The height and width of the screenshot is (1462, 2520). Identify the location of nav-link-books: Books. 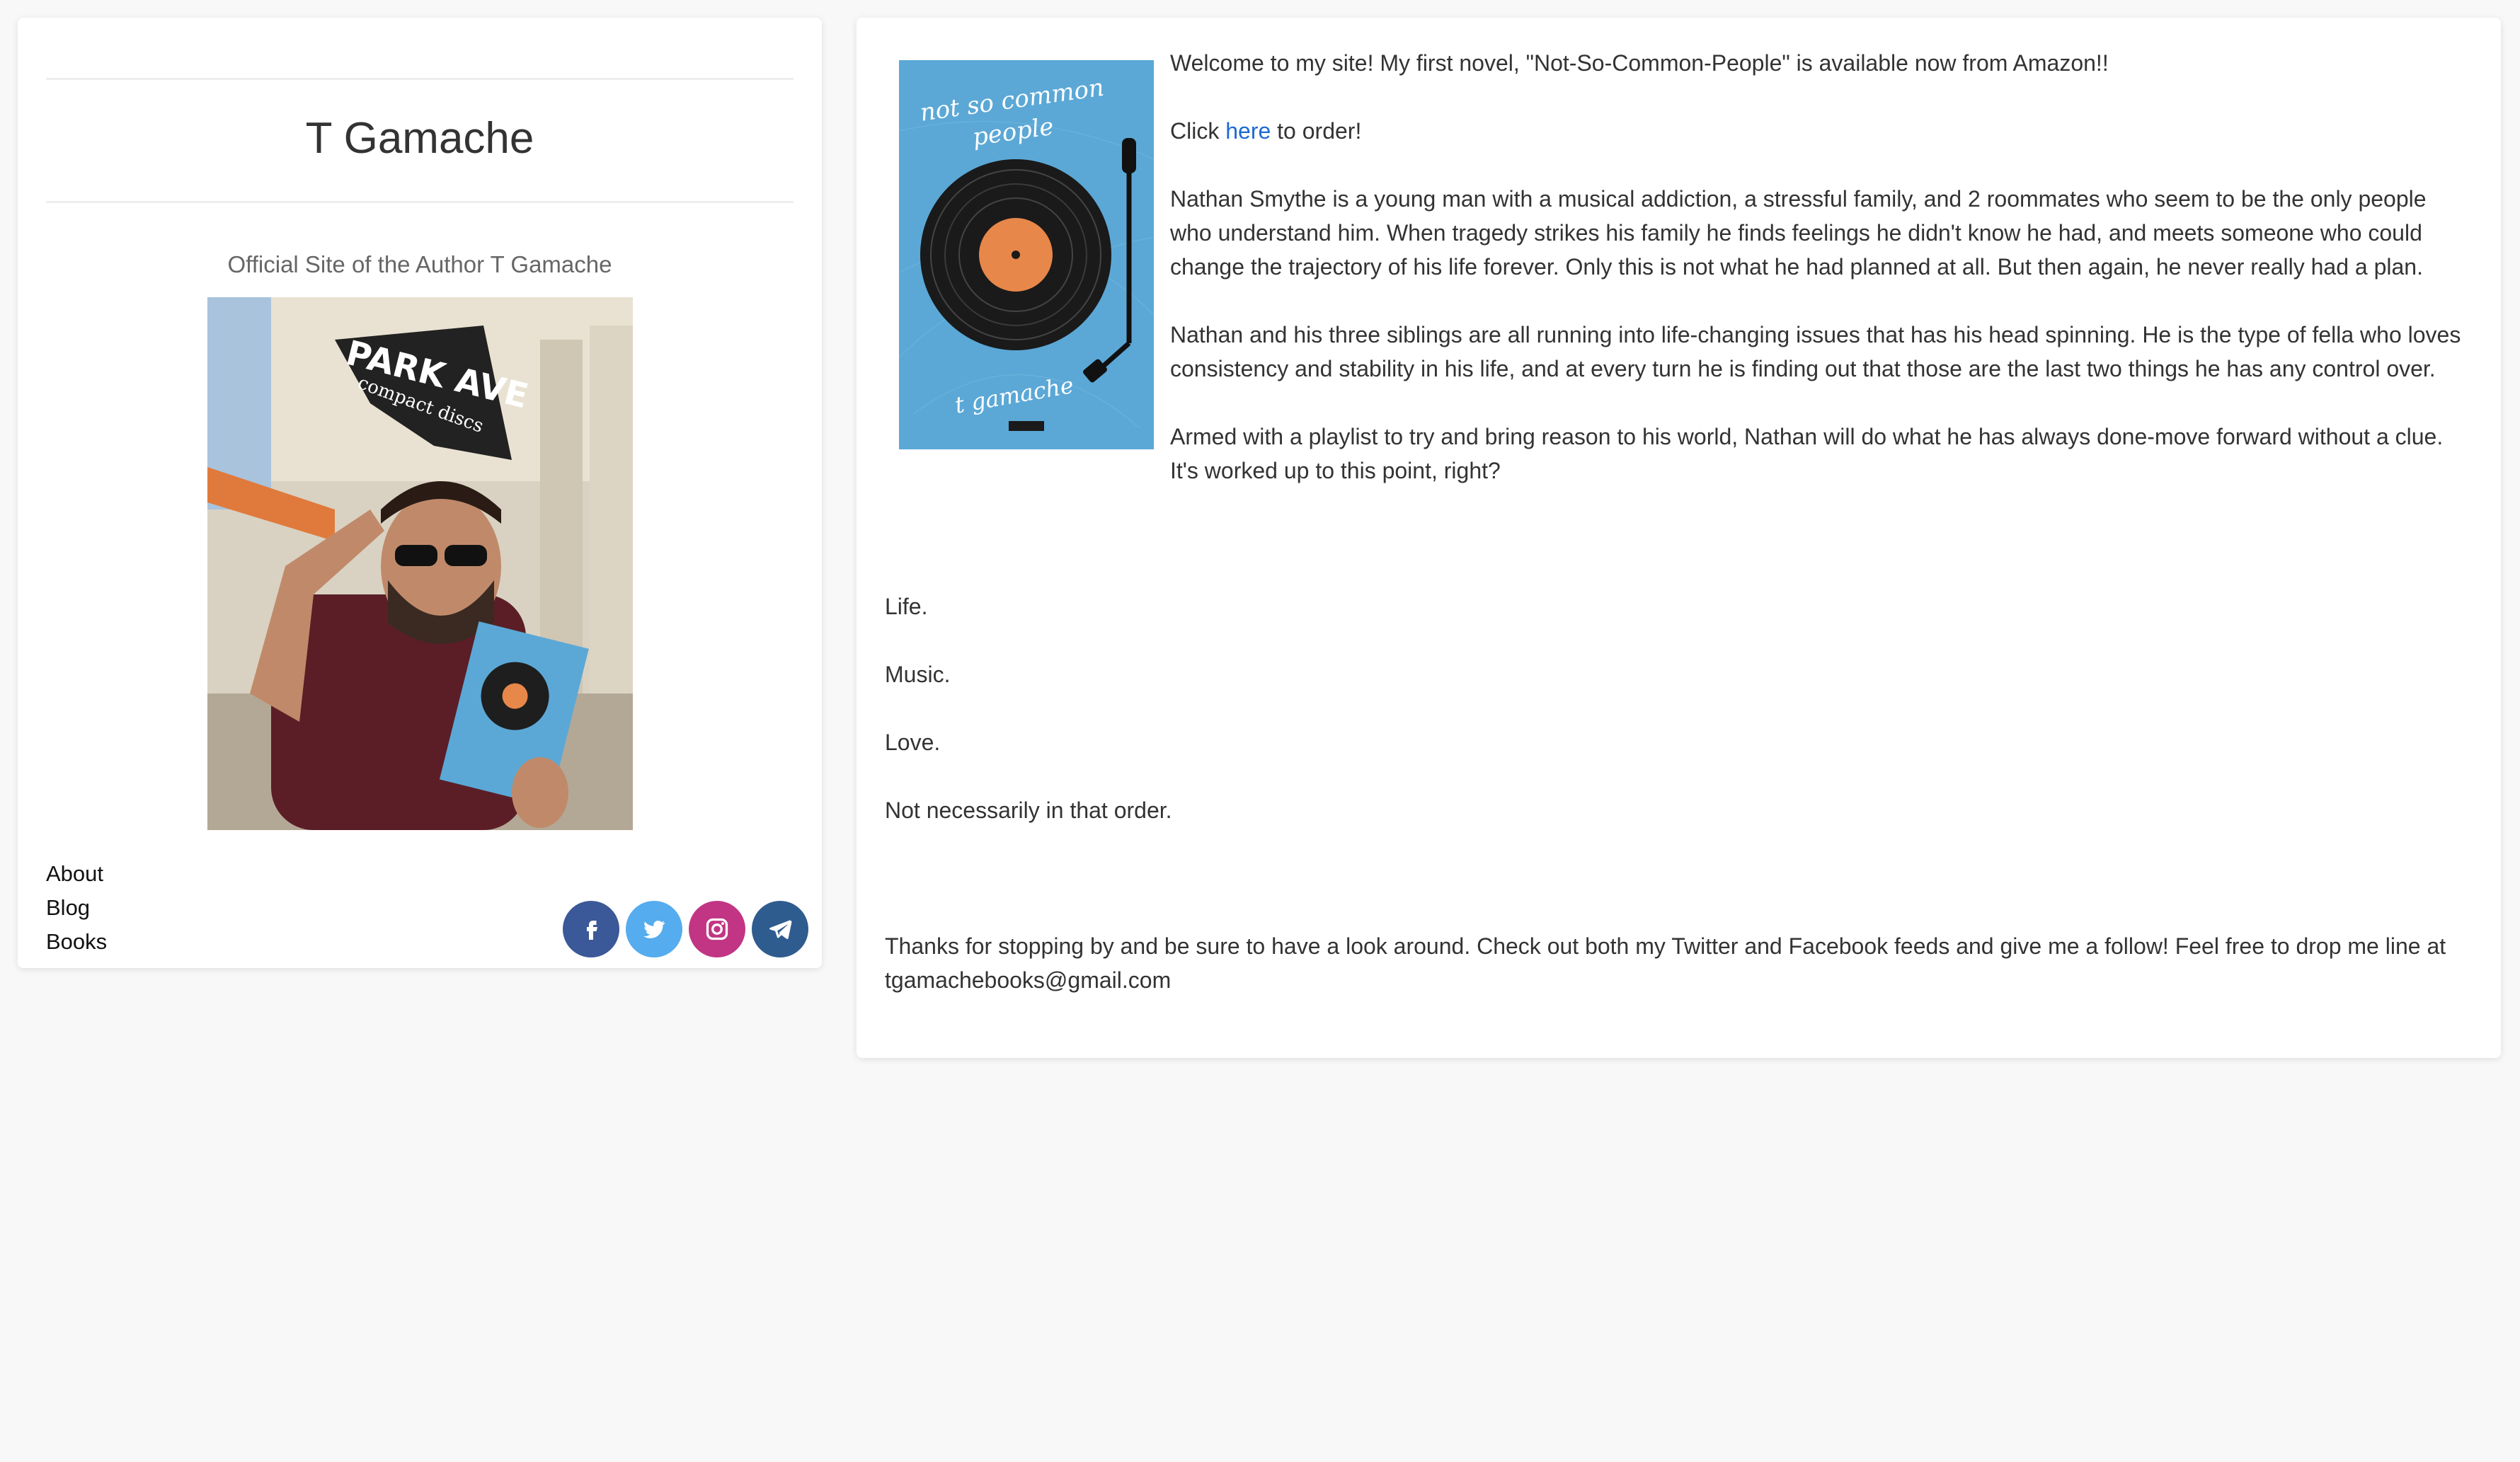
(76, 942).